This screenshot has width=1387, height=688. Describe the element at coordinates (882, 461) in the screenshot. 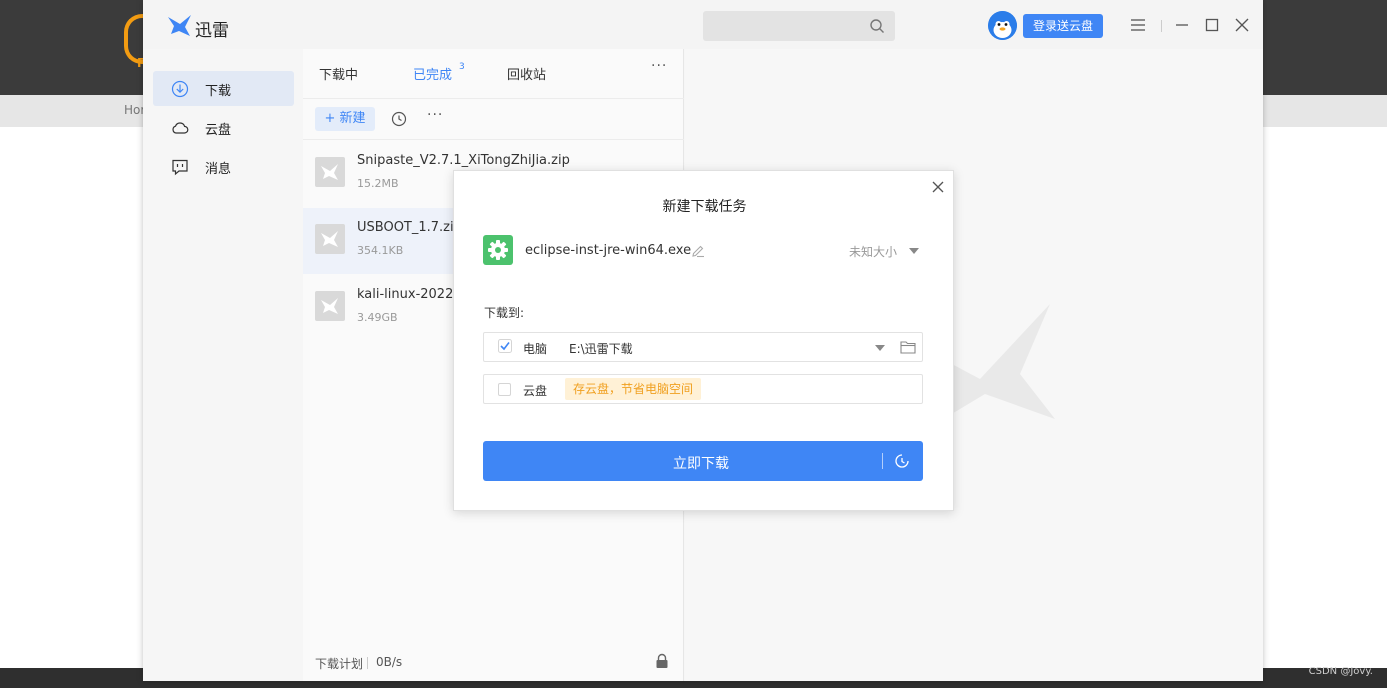

I see `button-divider` at that location.